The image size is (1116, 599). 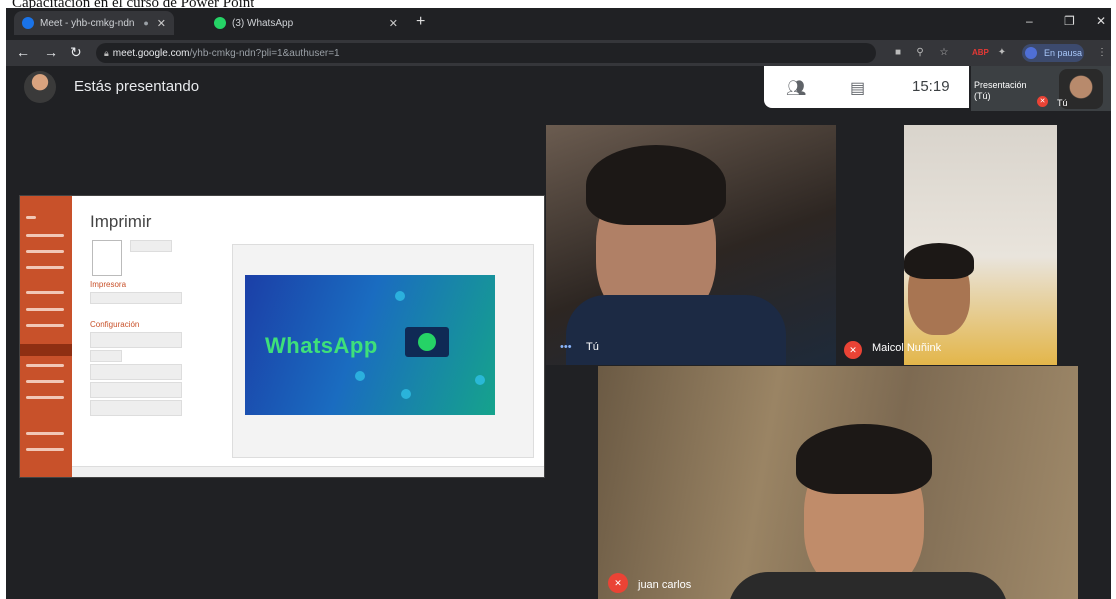 What do you see at coordinates (592, 347) in the screenshot?
I see `participant-name: Tú` at bounding box center [592, 347].